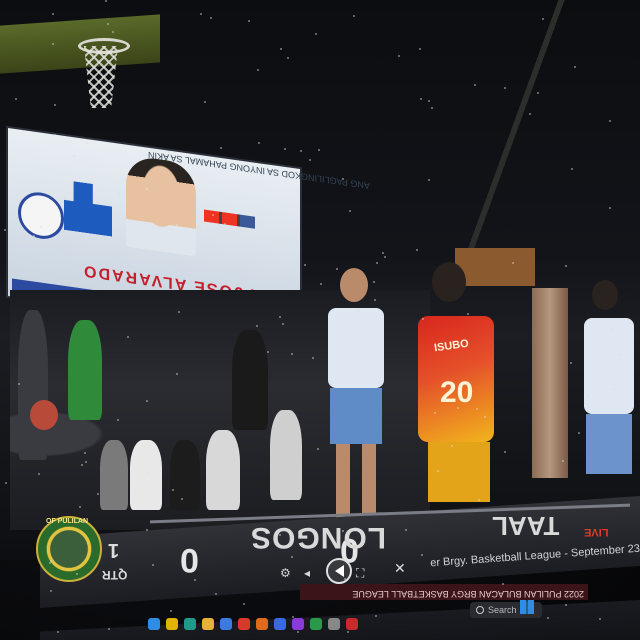  Describe the element at coordinates (85, 370) in the screenshot. I see `spectator-green-shirt` at that location.